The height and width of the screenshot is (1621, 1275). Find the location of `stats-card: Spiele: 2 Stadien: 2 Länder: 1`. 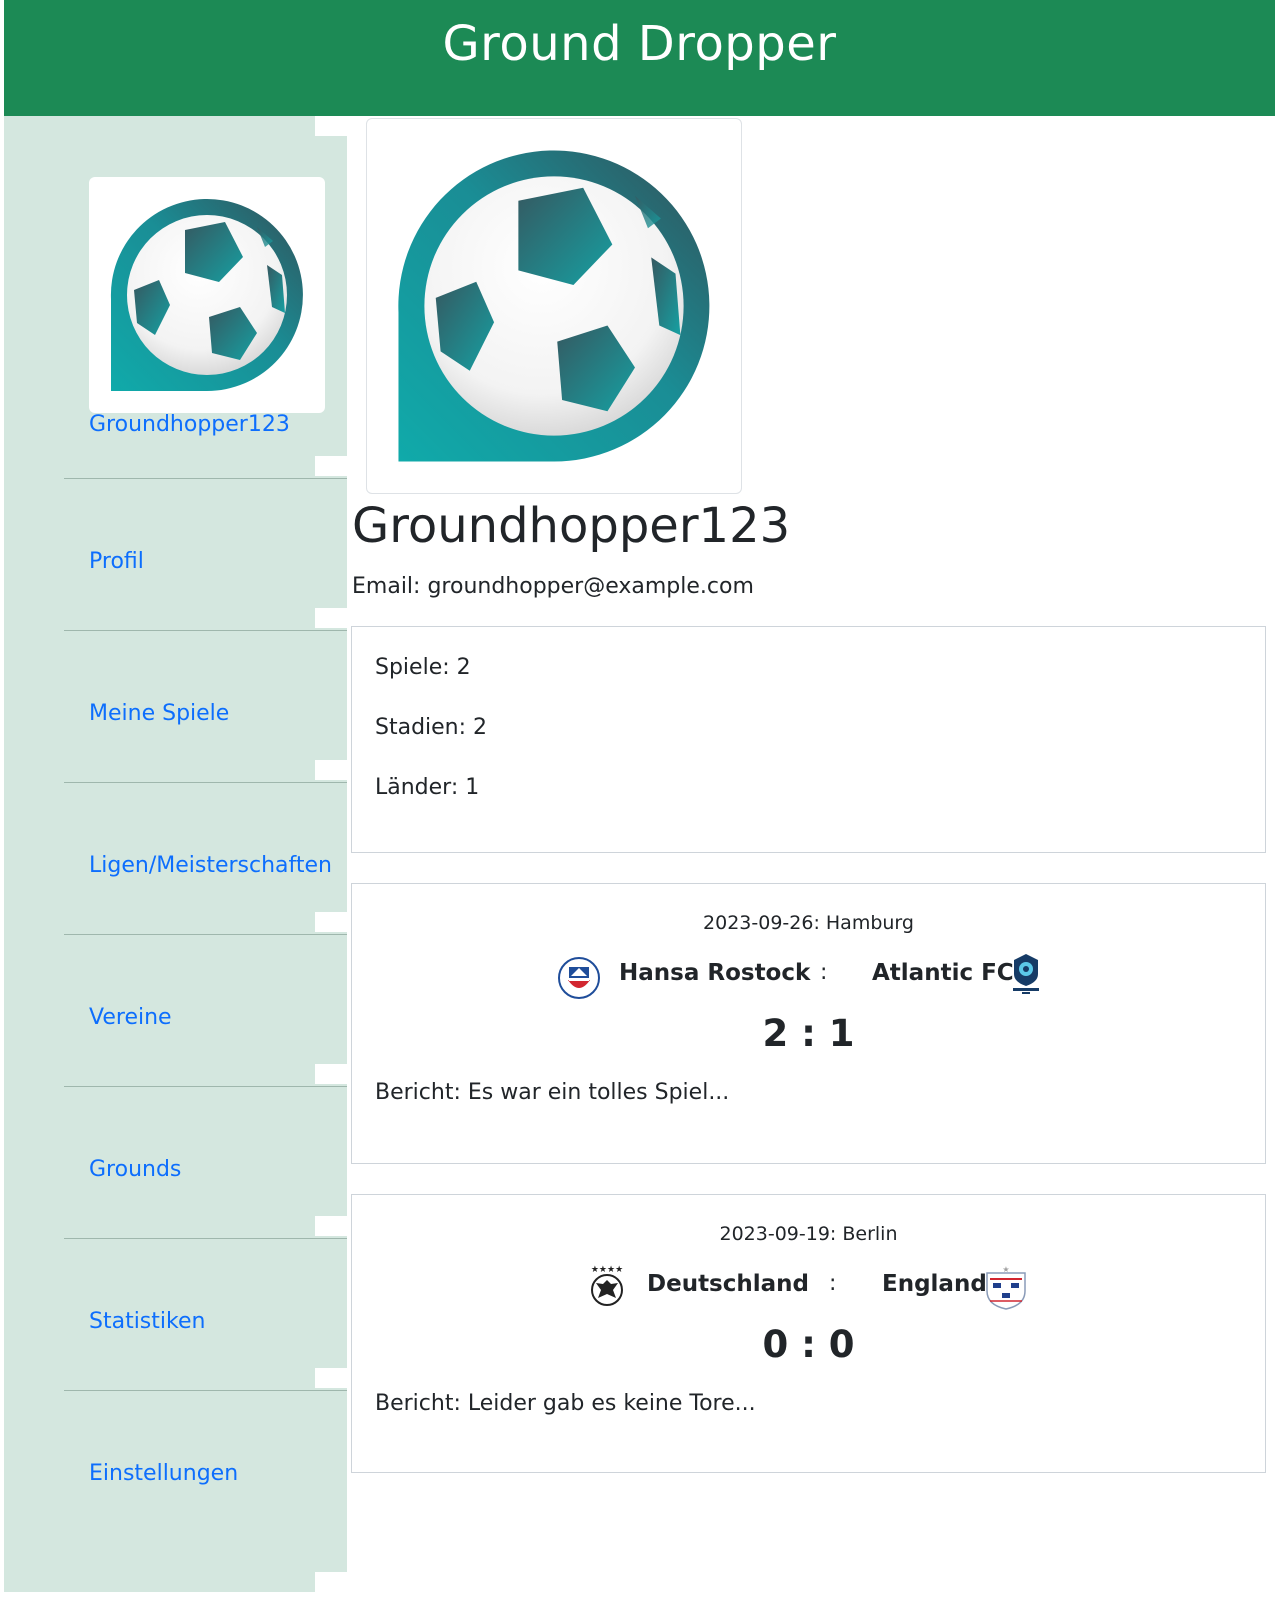

stats-card: Spiele: 2 Stadien: 2 Länder: 1 is located at coordinates (808, 739).